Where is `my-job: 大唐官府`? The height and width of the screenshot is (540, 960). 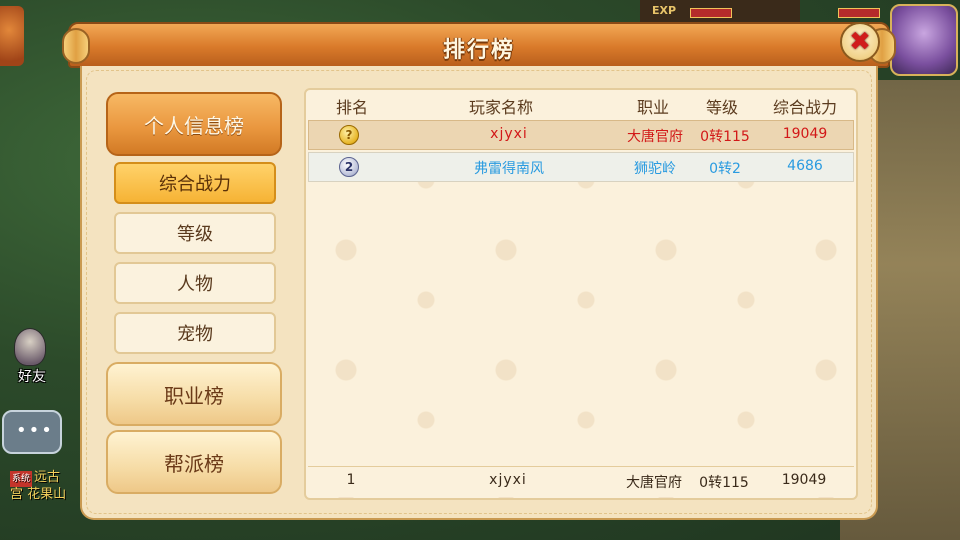
my-job: 大唐官府 is located at coordinates (654, 483).